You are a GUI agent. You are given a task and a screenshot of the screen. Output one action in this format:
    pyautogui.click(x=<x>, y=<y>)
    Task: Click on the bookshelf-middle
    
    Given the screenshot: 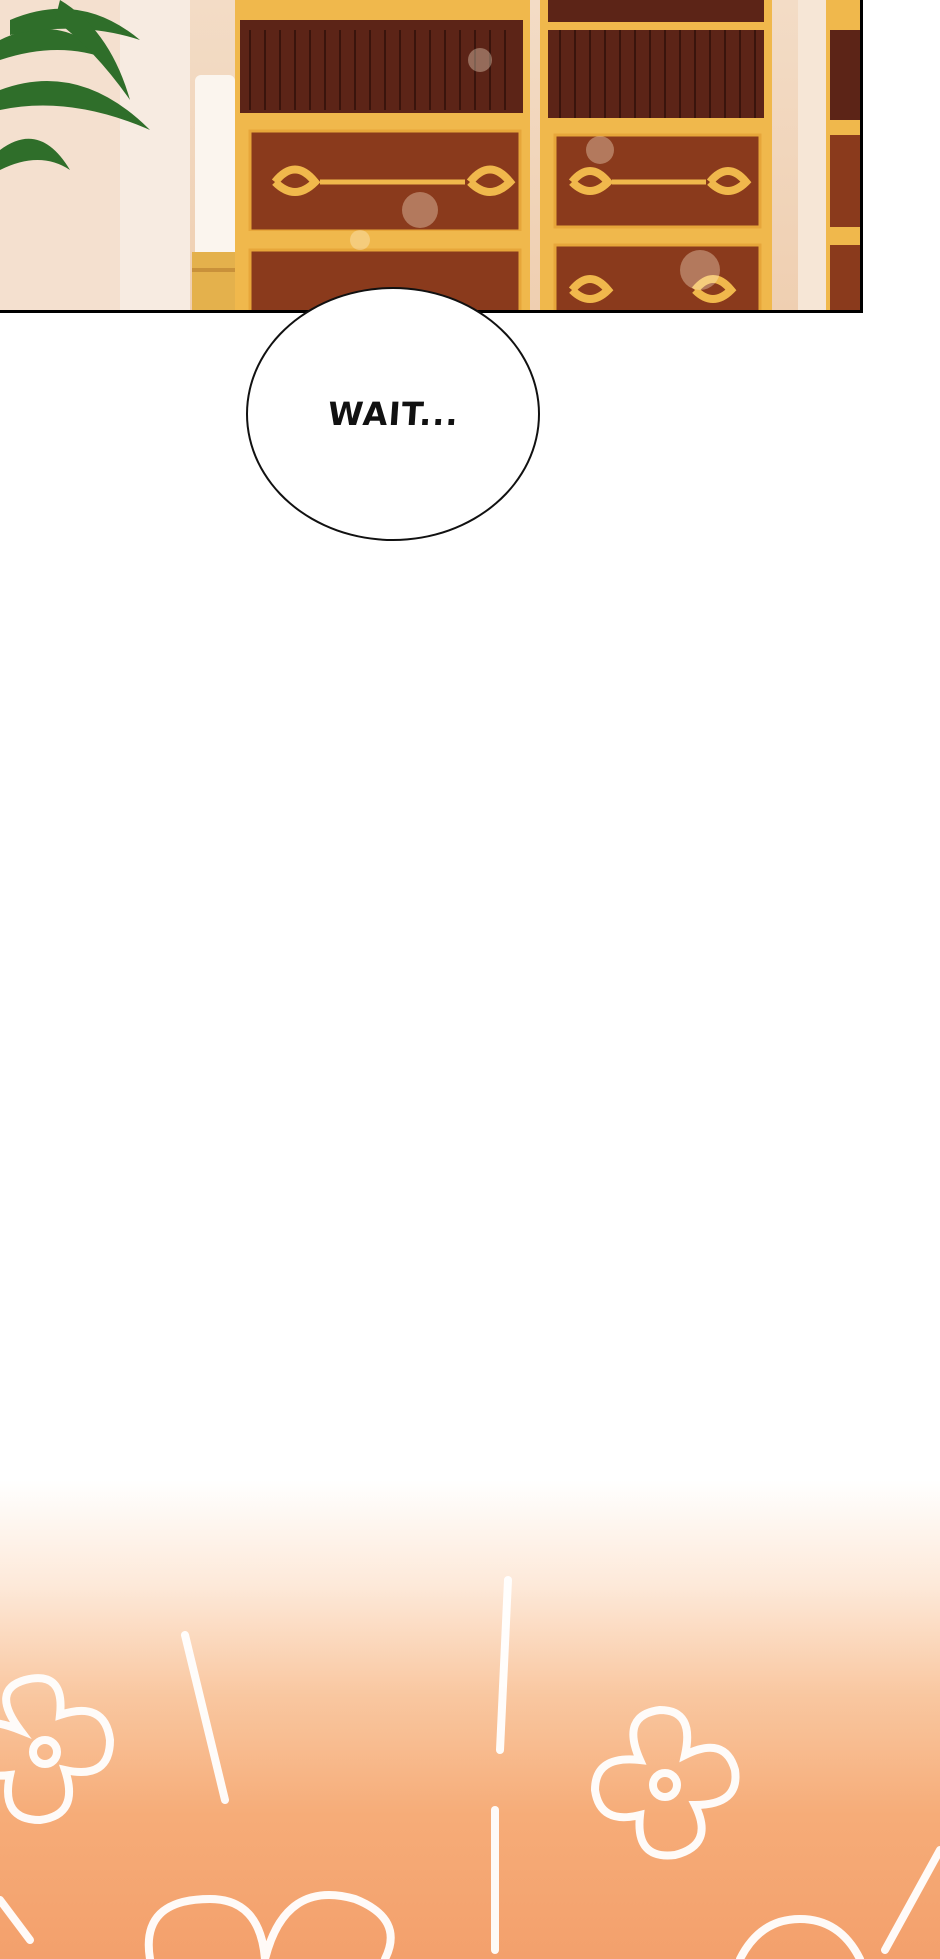 What is the action you would take?
    pyautogui.click(x=656, y=155)
    